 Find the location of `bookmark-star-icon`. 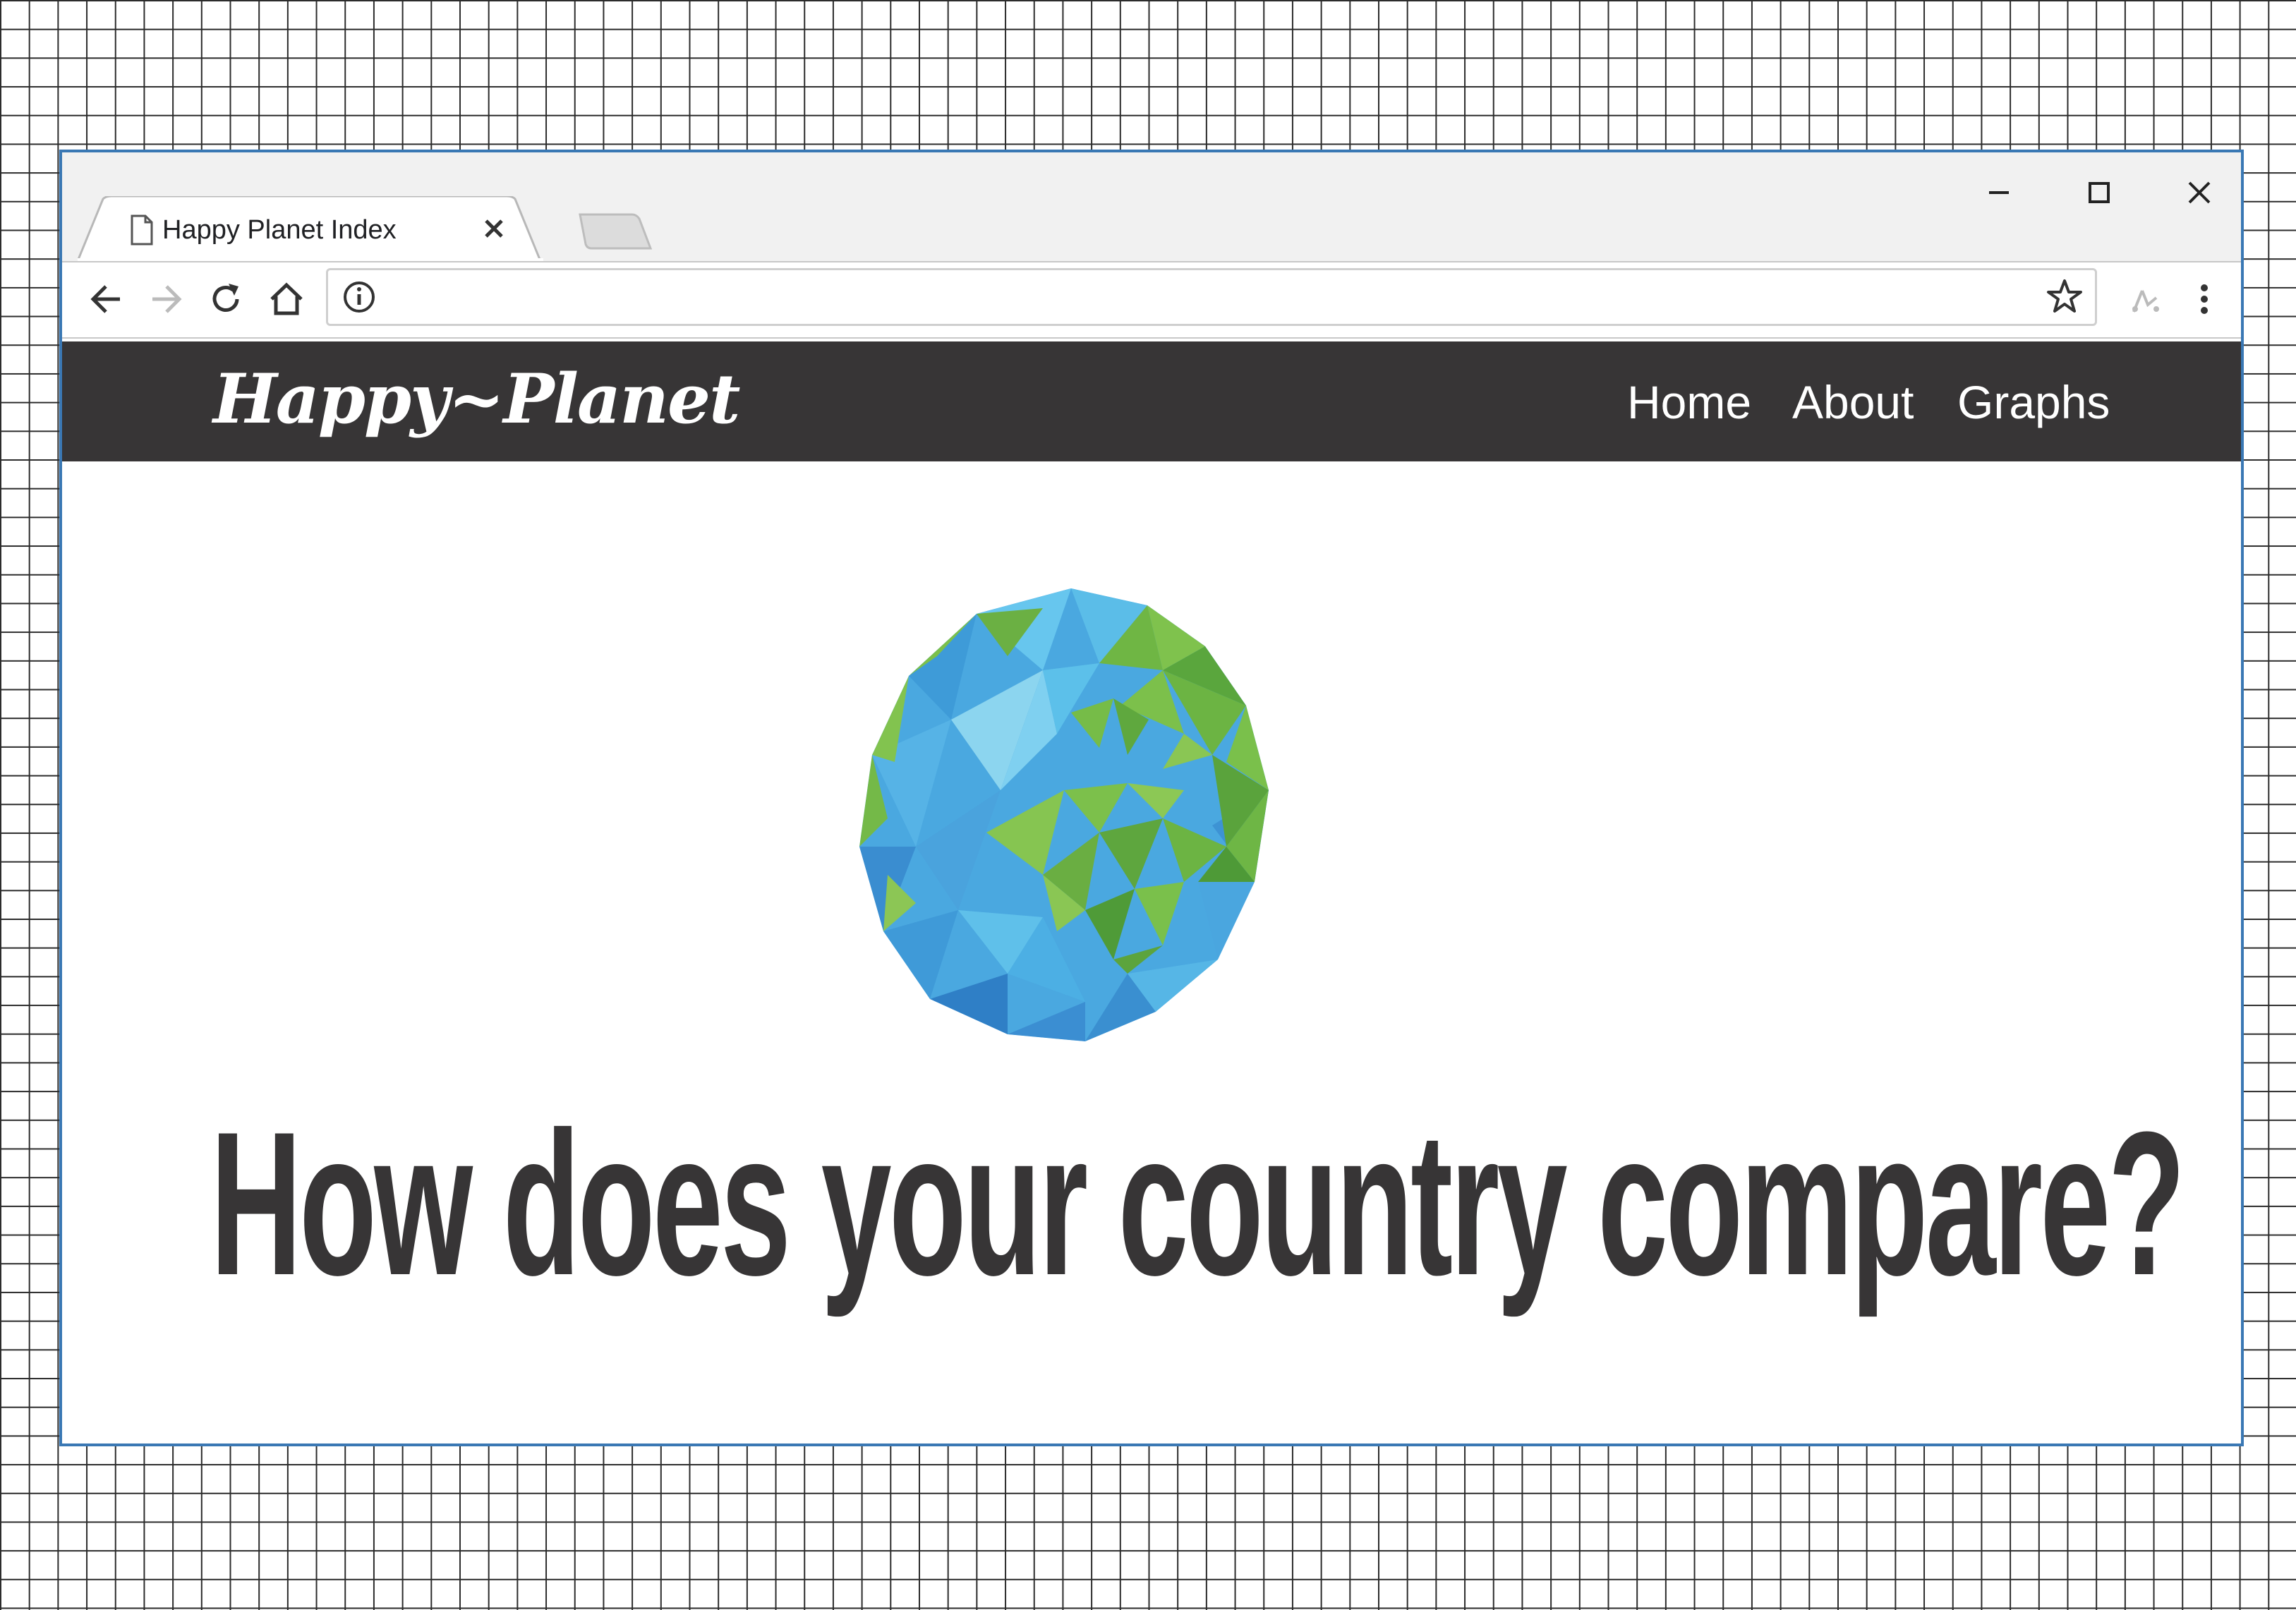

bookmark-star-icon is located at coordinates (2065, 296).